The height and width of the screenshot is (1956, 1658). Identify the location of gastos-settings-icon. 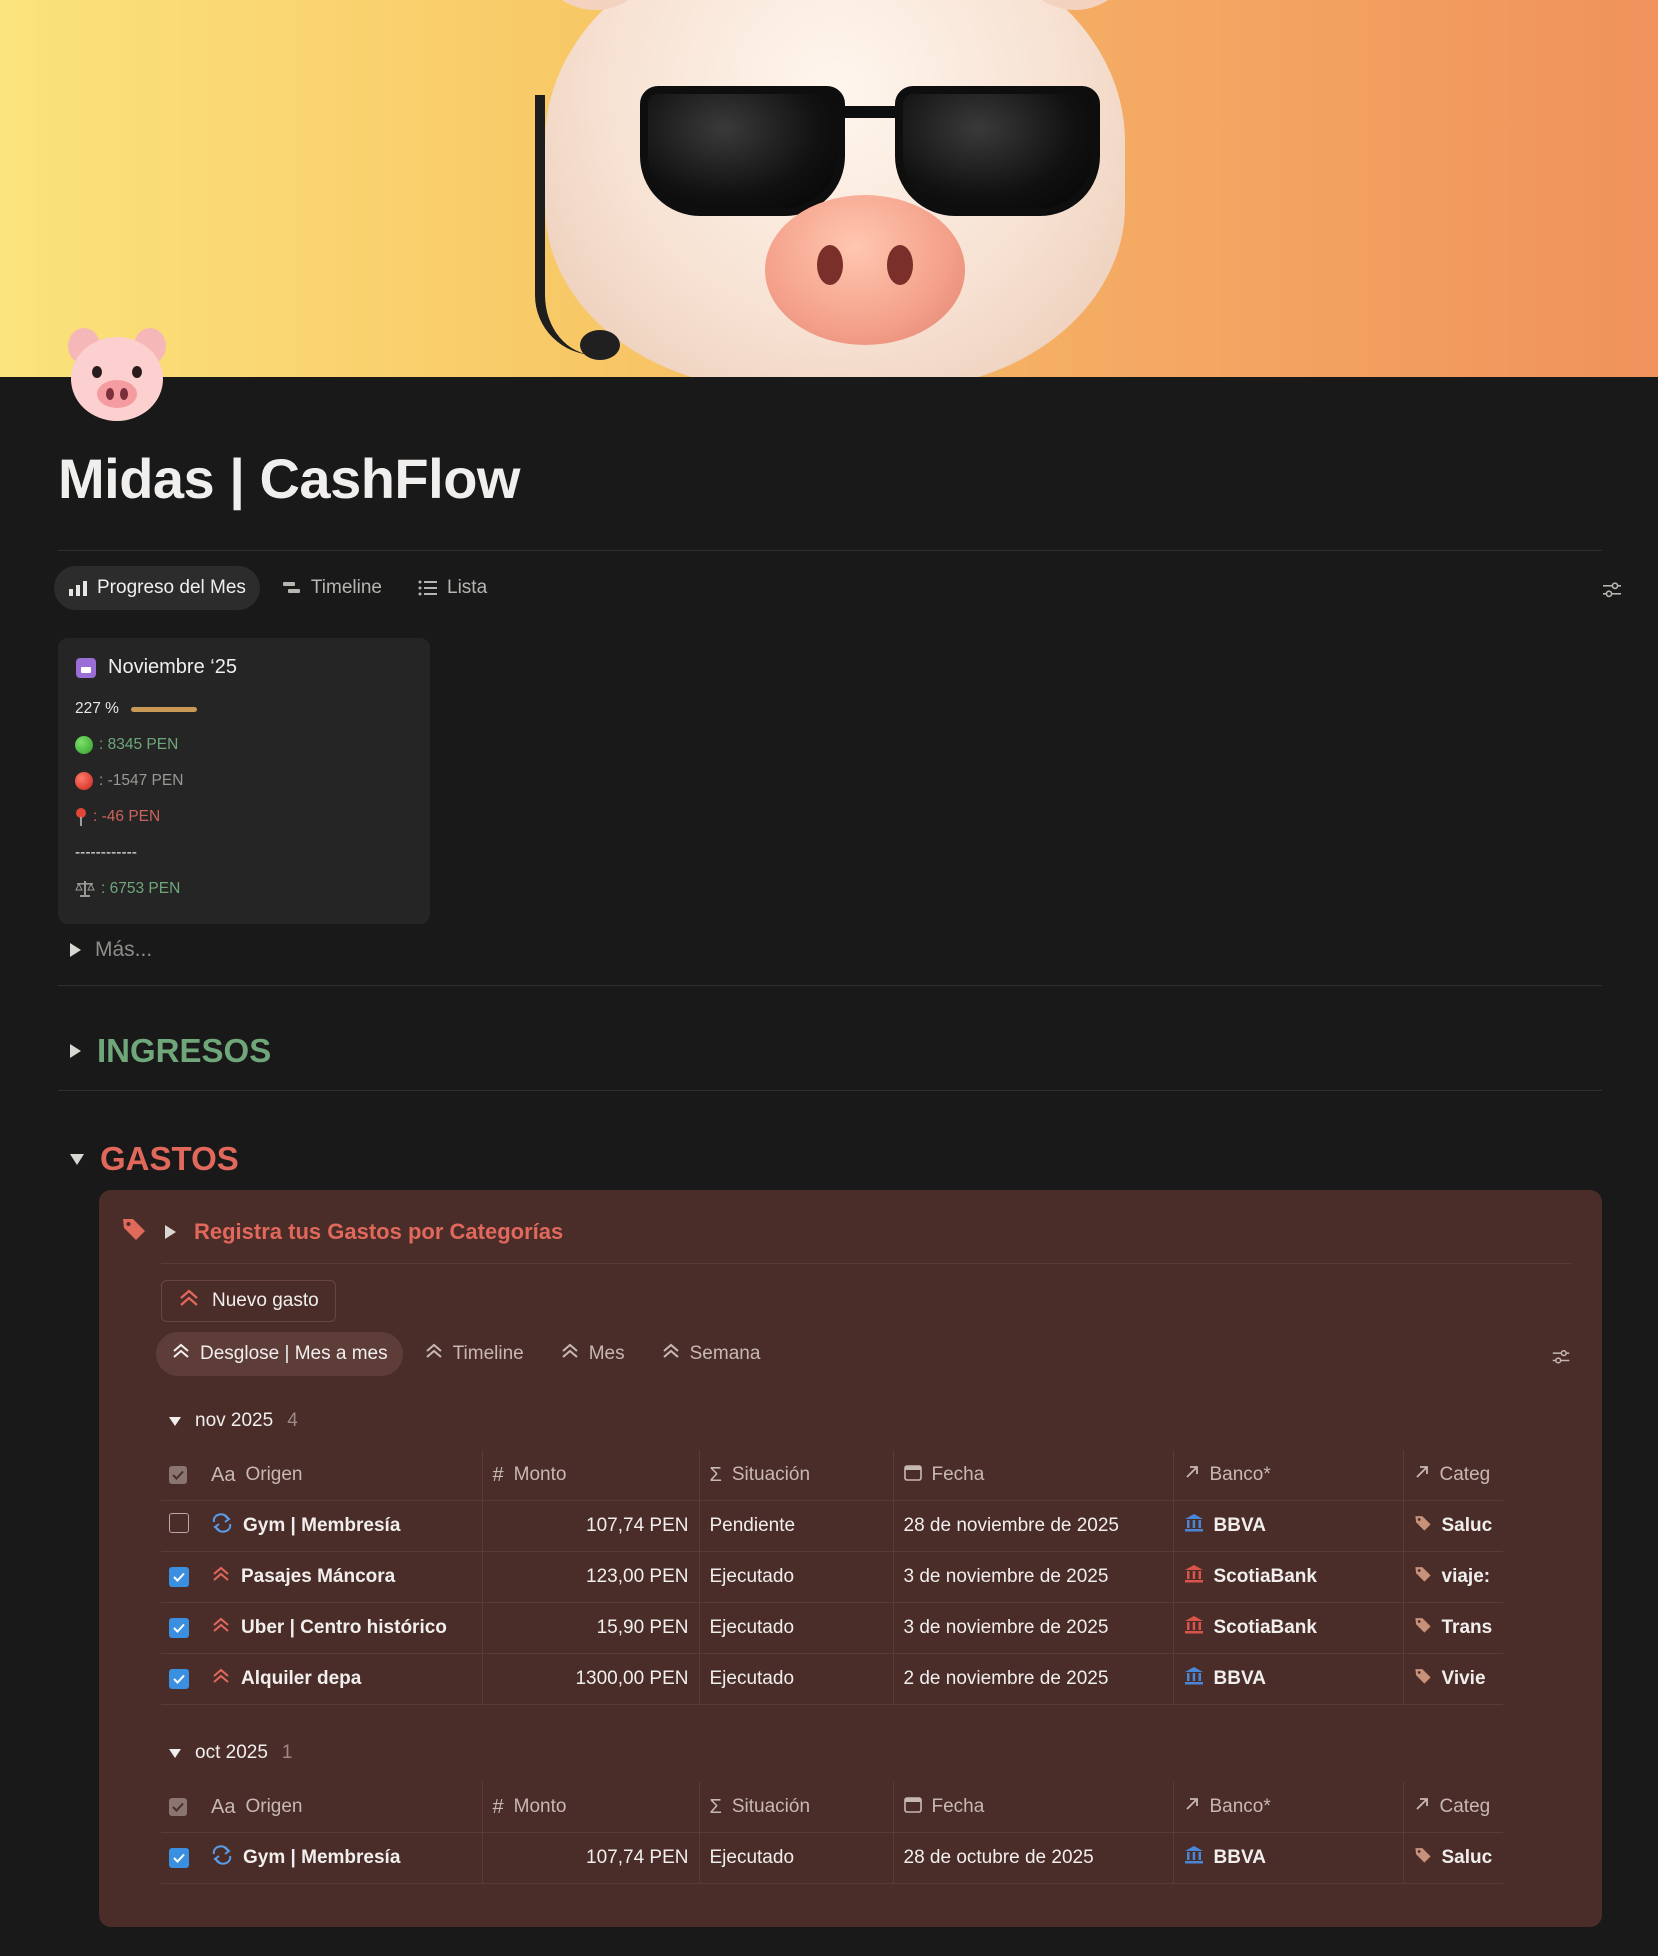
(1561, 1359).